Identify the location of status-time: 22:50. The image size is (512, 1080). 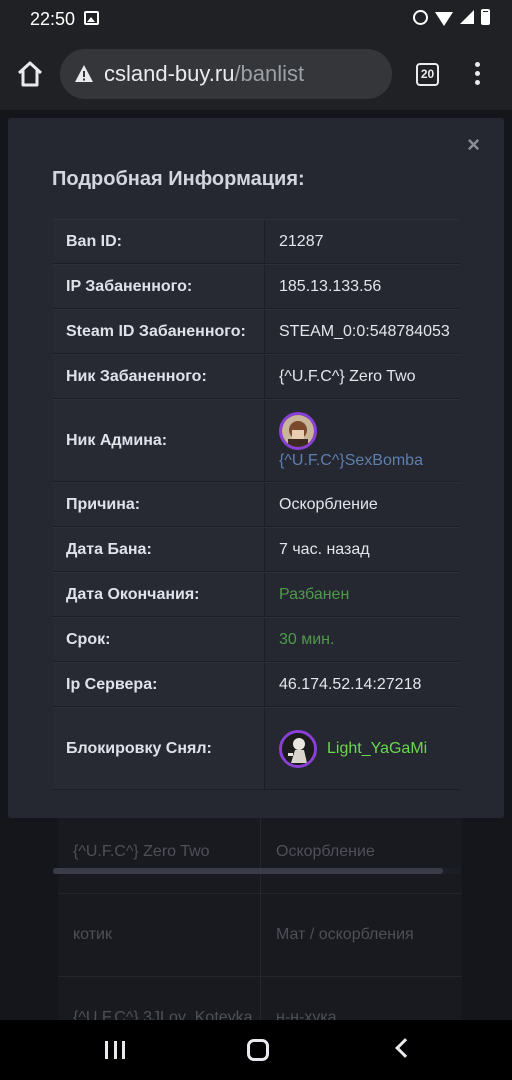
(53, 19).